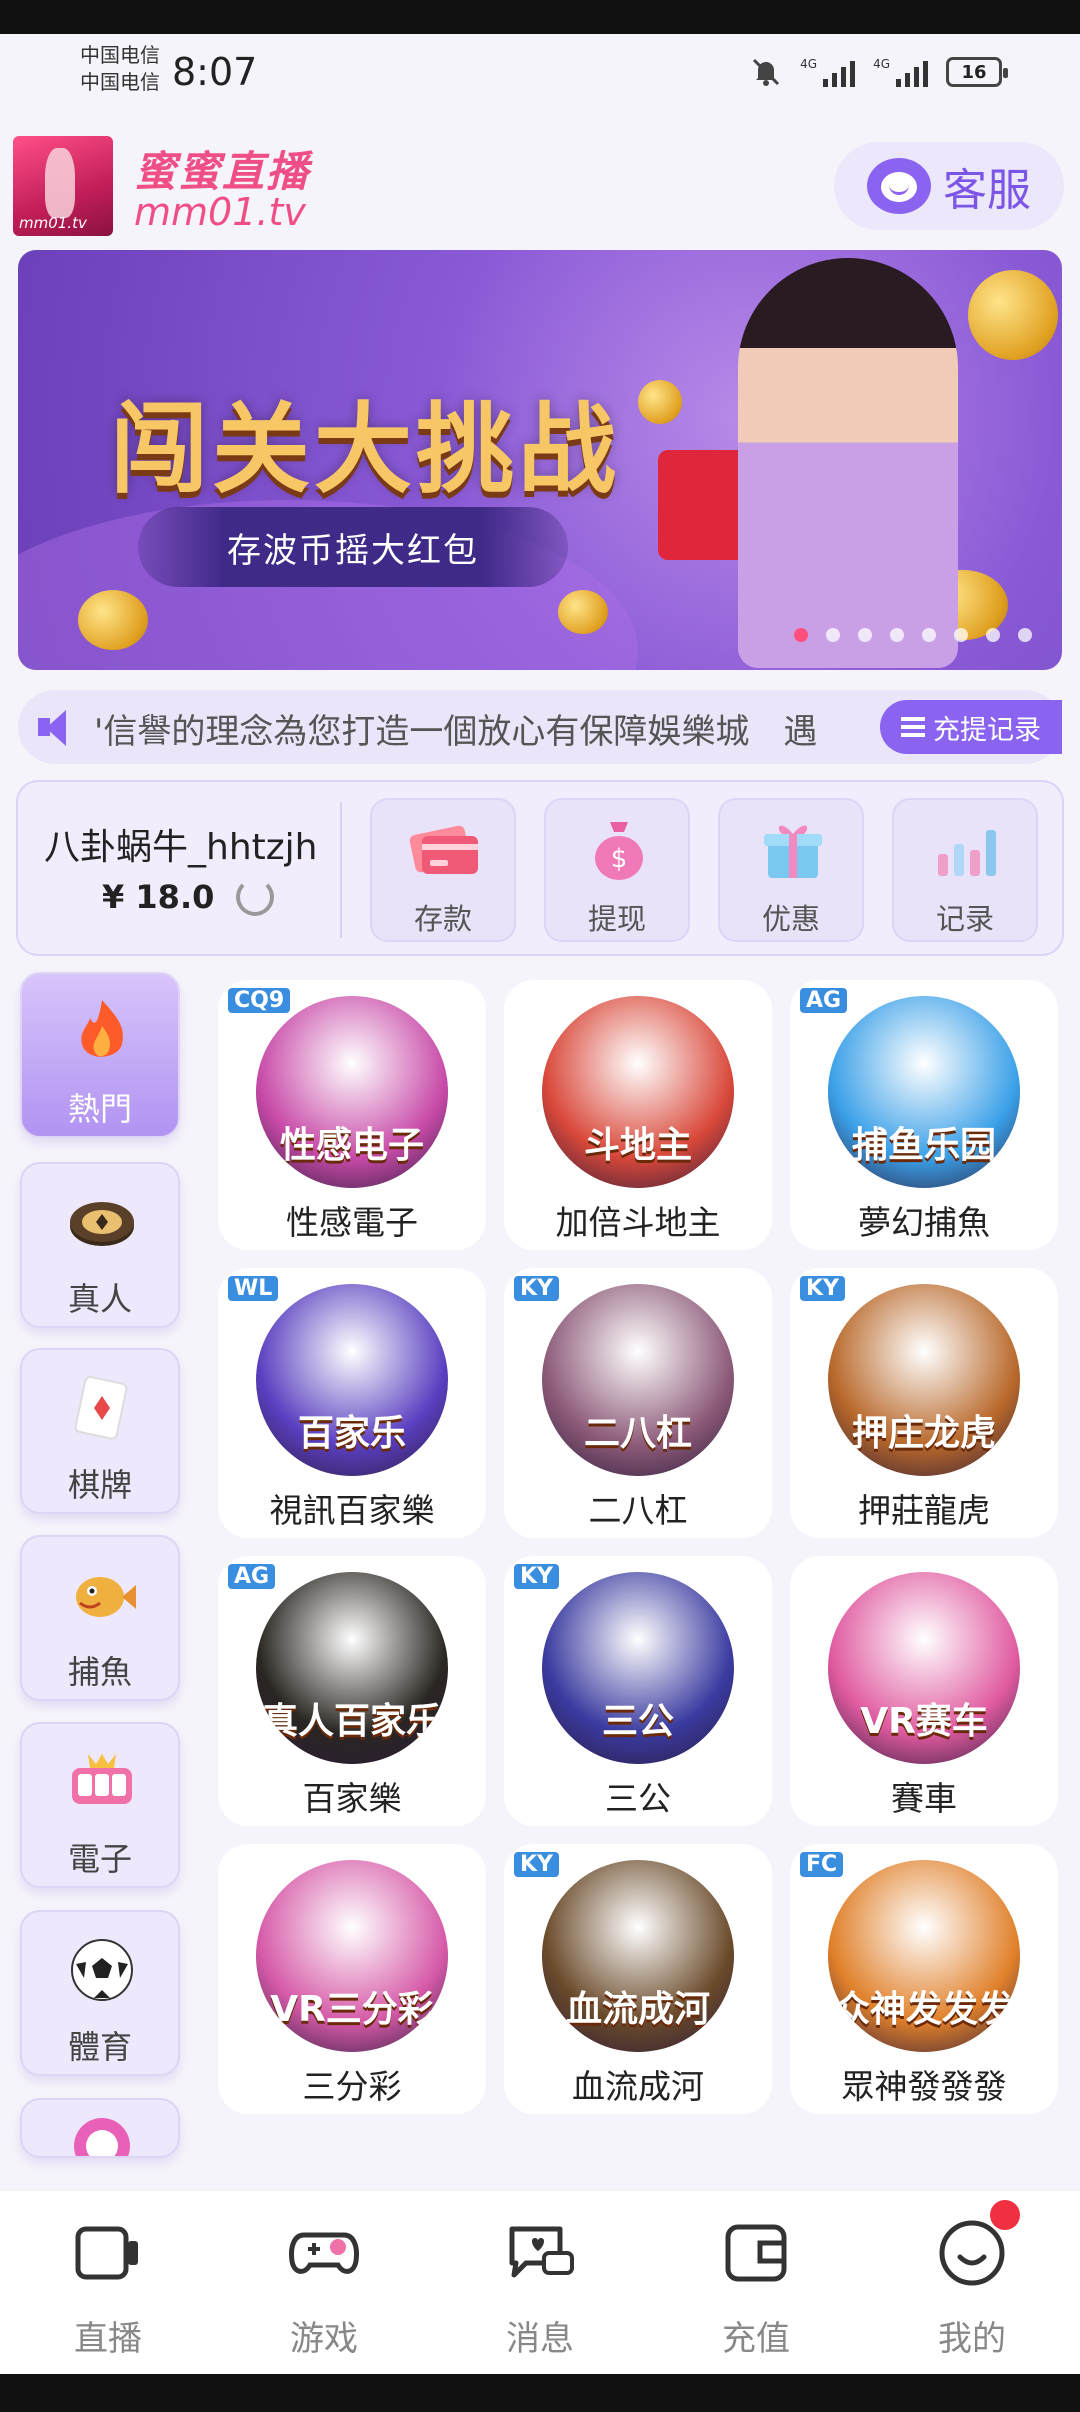 This screenshot has height=2412, width=1080. I want to click on bottom-nav: 直播 游戏 消息 充值 我的, so click(540, 2282).